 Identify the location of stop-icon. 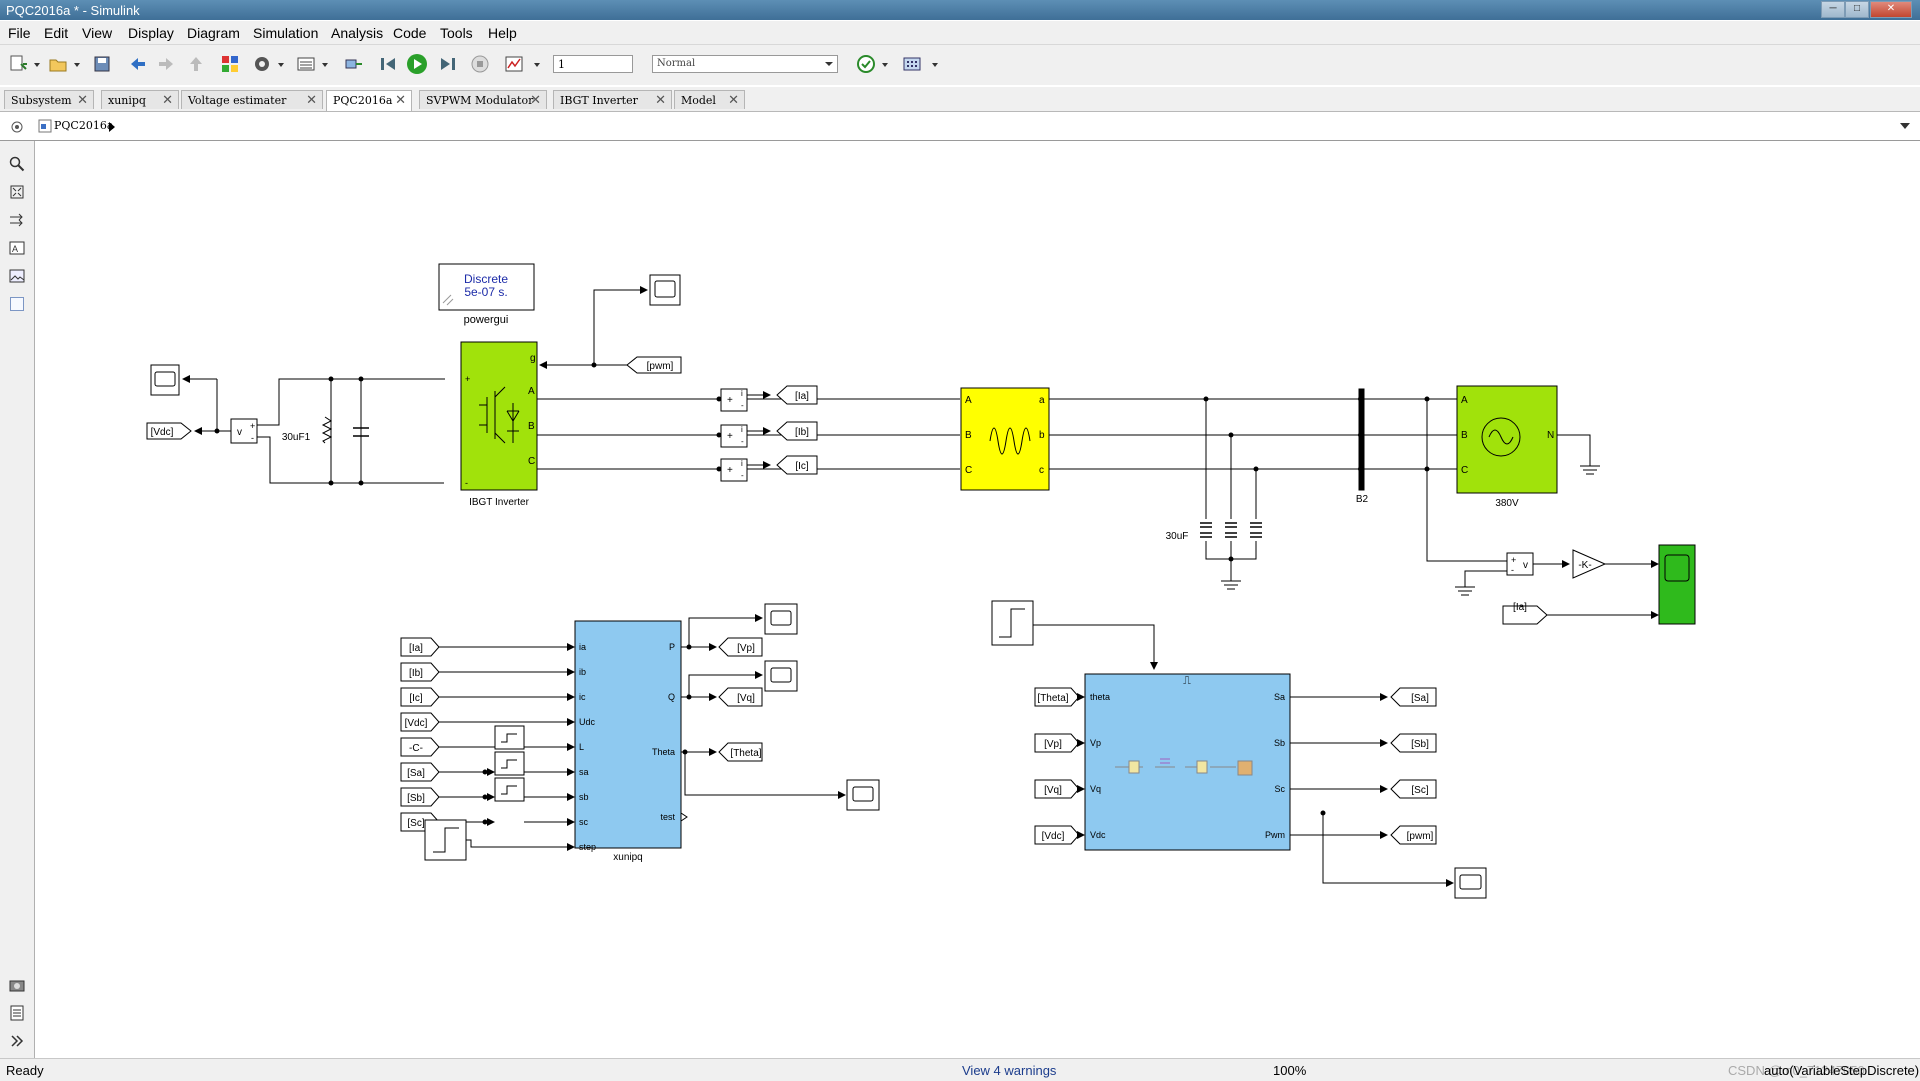
(480, 64).